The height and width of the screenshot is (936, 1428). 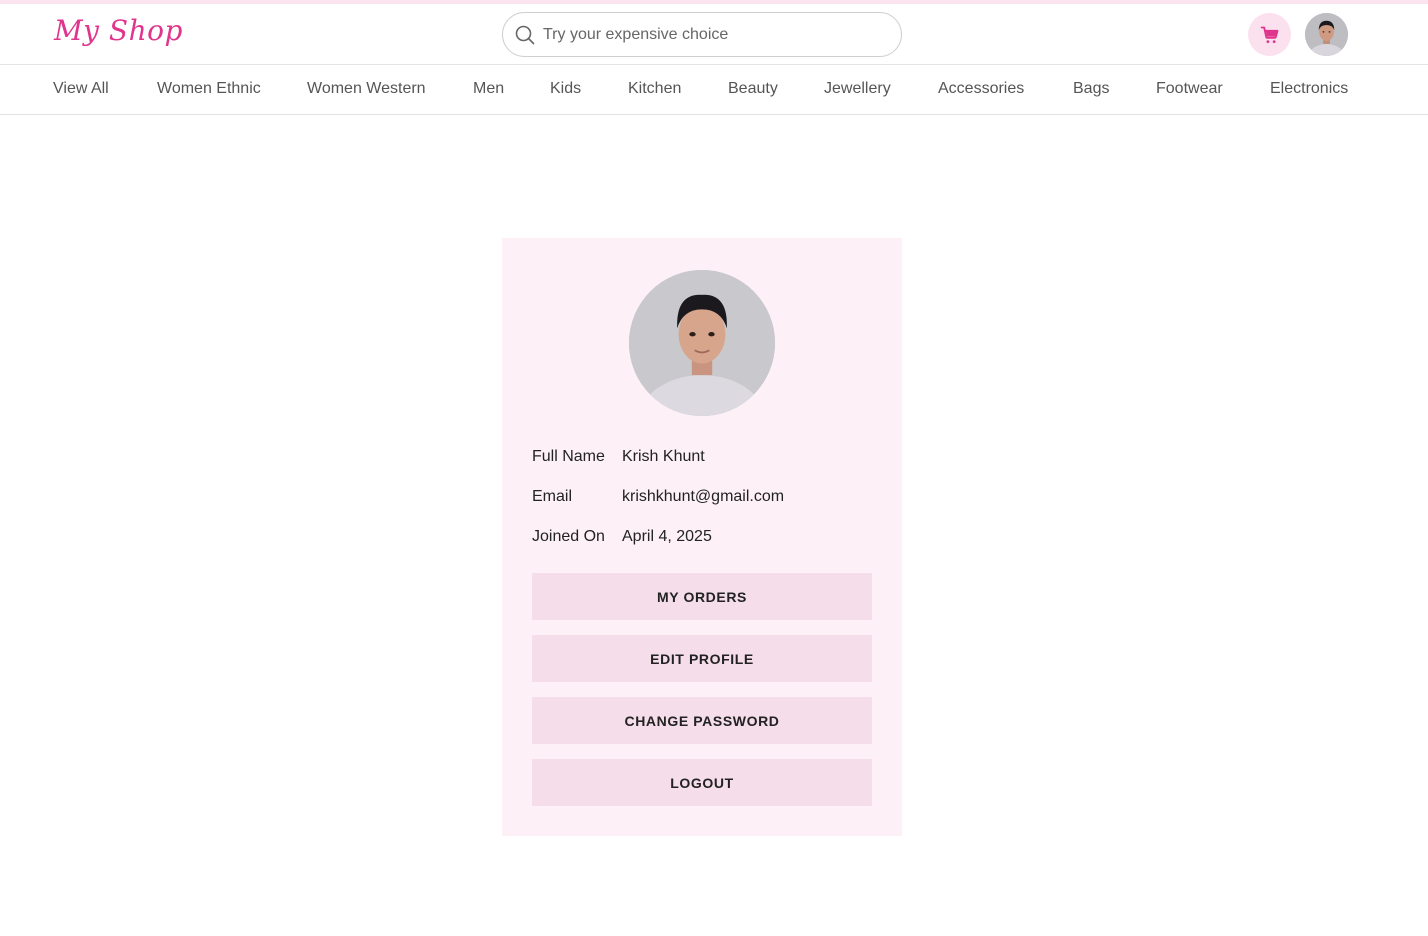 I want to click on field-label: Email, so click(x=552, y=496).